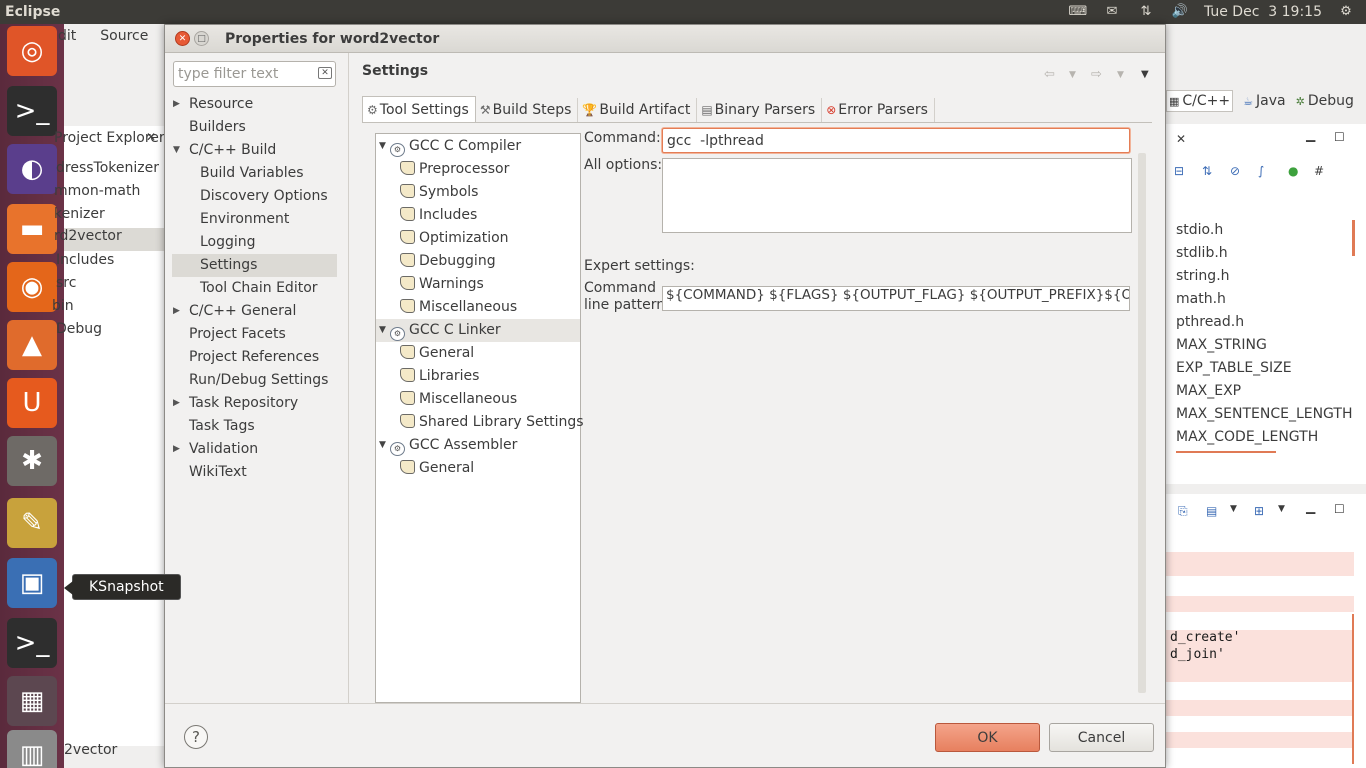  What do you see at coordinates (454, 238) in the screenshot?
I see `tool-item-optimization: Optimization` at bounding box center [454, 238].